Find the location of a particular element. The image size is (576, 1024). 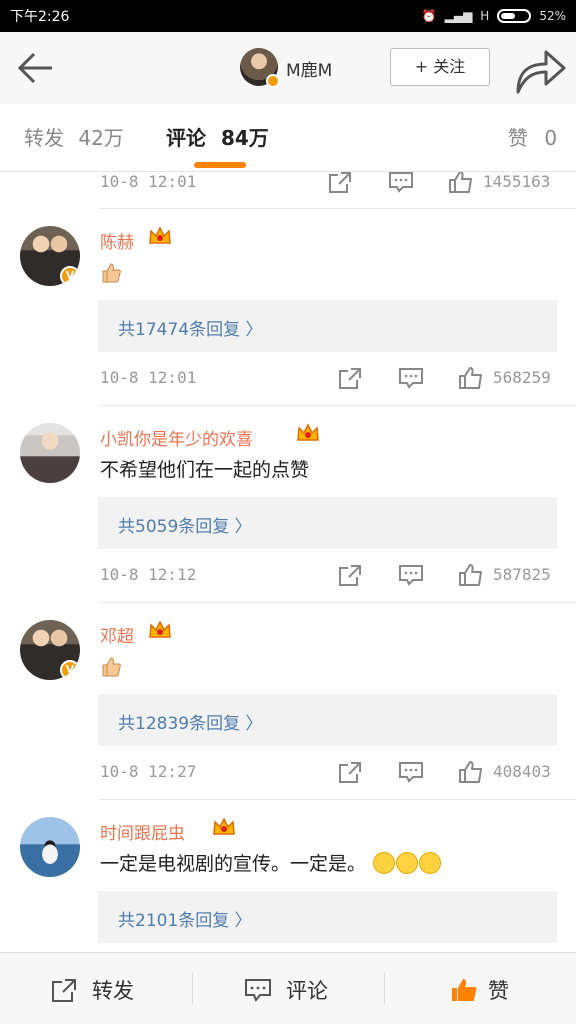

comment-icon is located at coordinates (258, 990).